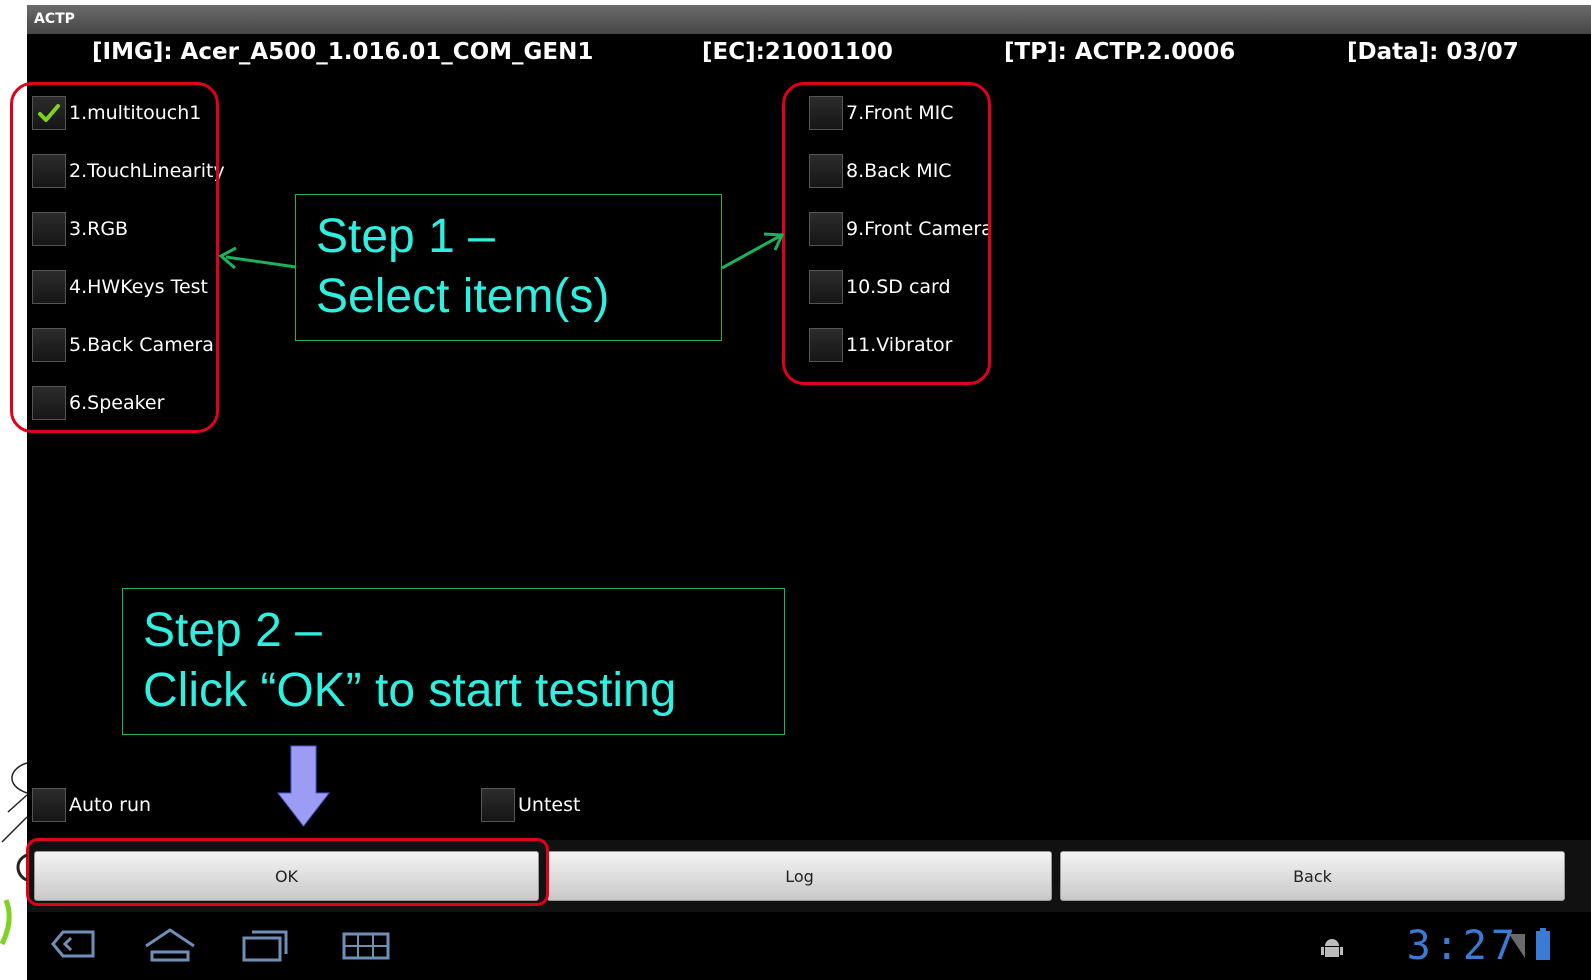 This screenshot has width=1591, height=980. I want to click on header-ec: [EC]:21001100, so click(797, 52).